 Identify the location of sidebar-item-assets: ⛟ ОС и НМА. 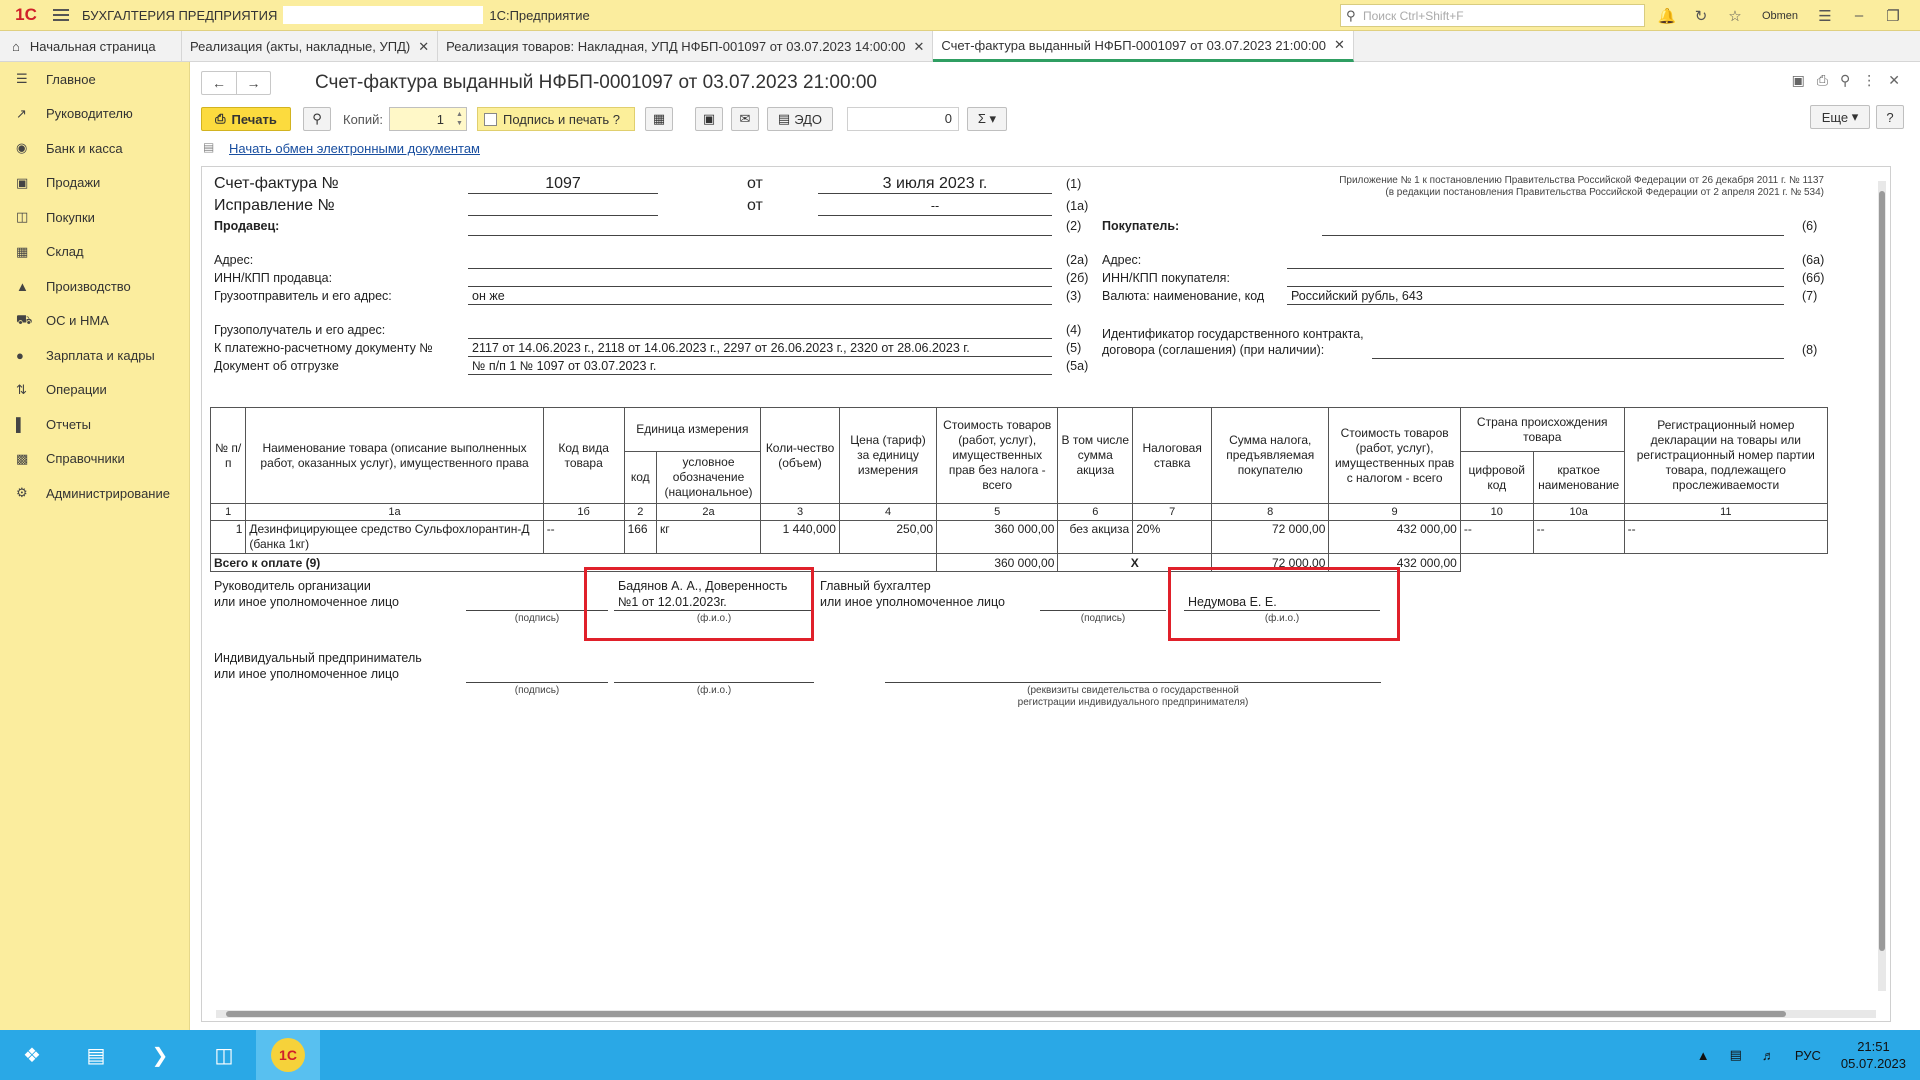
(94, 321).